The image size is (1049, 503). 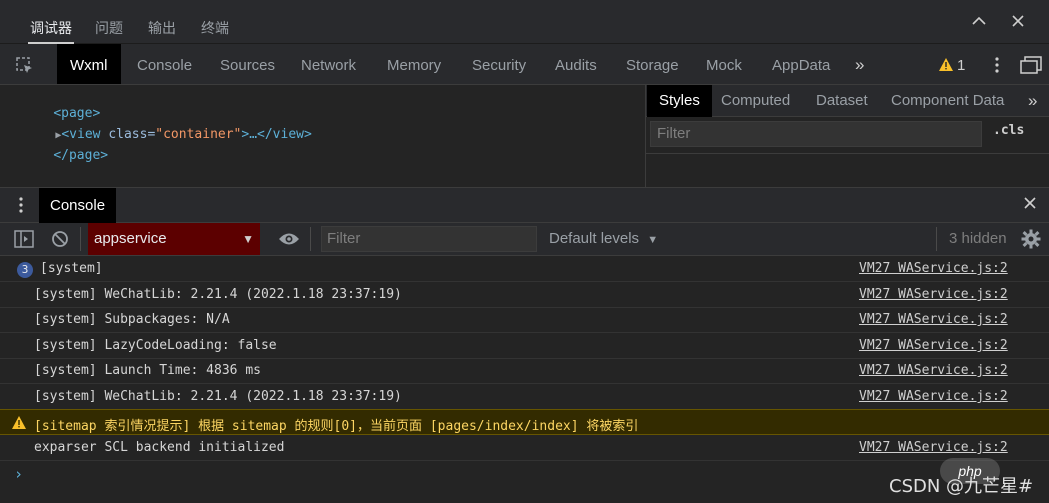 What do you see at coordinates (961, 486) in the screenshot?
I see `watermark: CSDN @九芒星#` at bounding box center [961, 486].